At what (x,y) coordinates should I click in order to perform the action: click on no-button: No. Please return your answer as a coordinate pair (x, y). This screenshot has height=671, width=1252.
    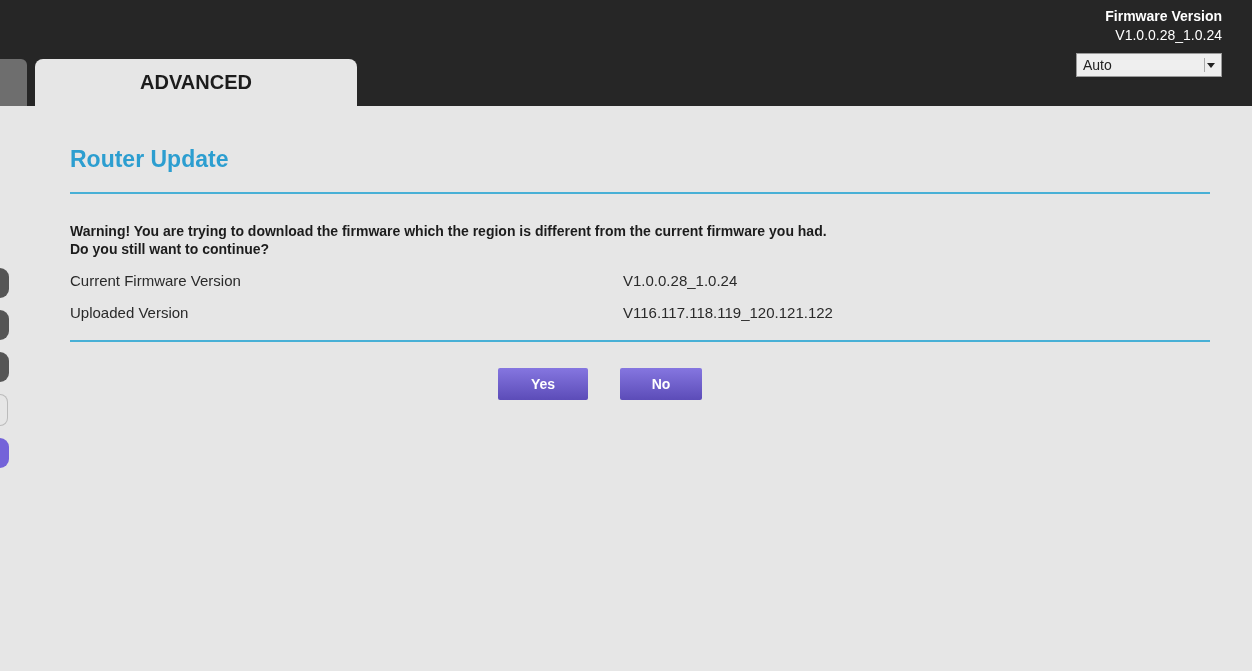
    Looking at the image, I should click on (661, 384).